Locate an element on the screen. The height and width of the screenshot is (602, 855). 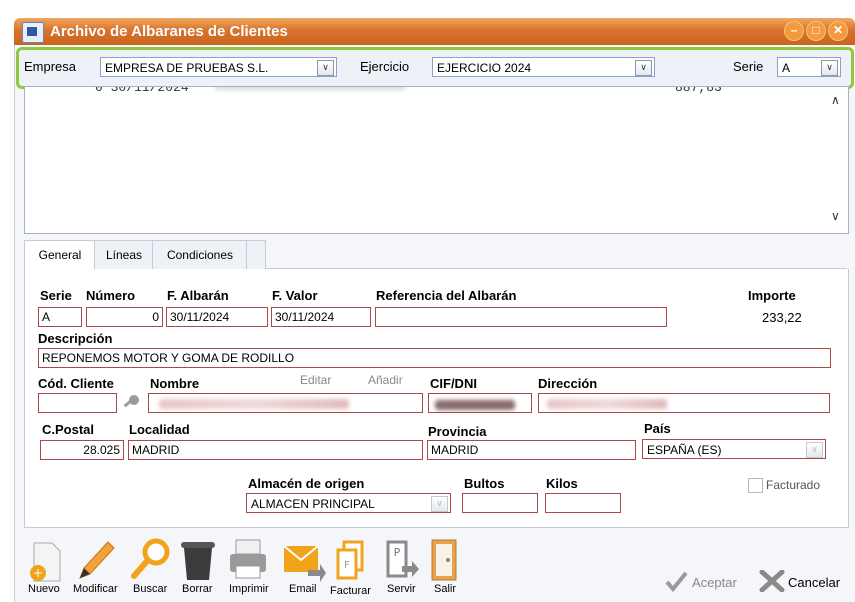
cancel-icon is located at coordinates (772, 581).